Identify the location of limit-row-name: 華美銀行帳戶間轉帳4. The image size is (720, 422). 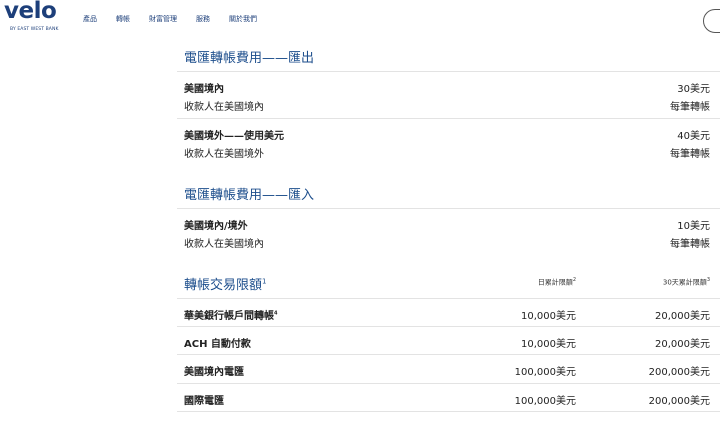
(230, 314).